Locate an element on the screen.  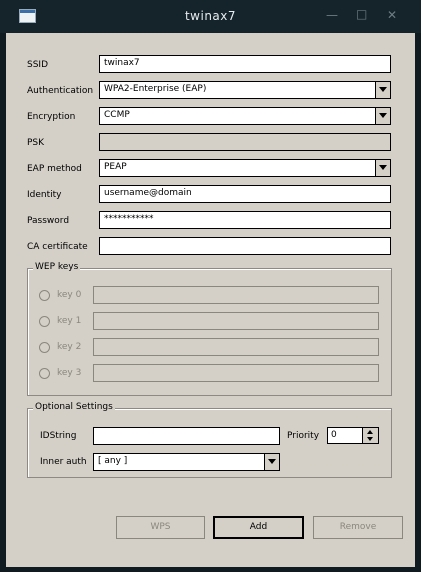
wep-key-0-label: key 0 is located at coordinates (69, 295).